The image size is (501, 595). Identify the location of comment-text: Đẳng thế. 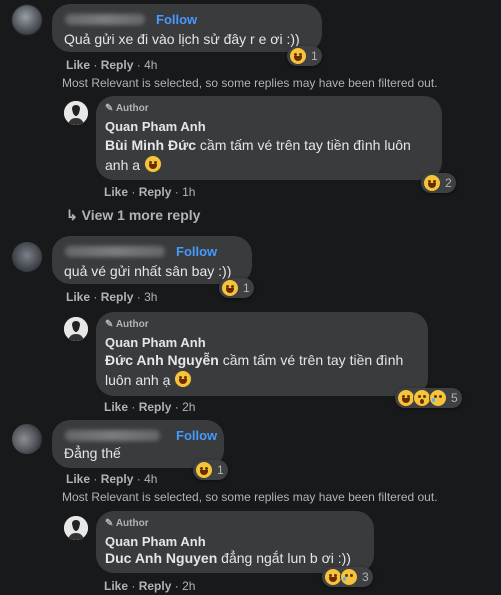
(92, 453).